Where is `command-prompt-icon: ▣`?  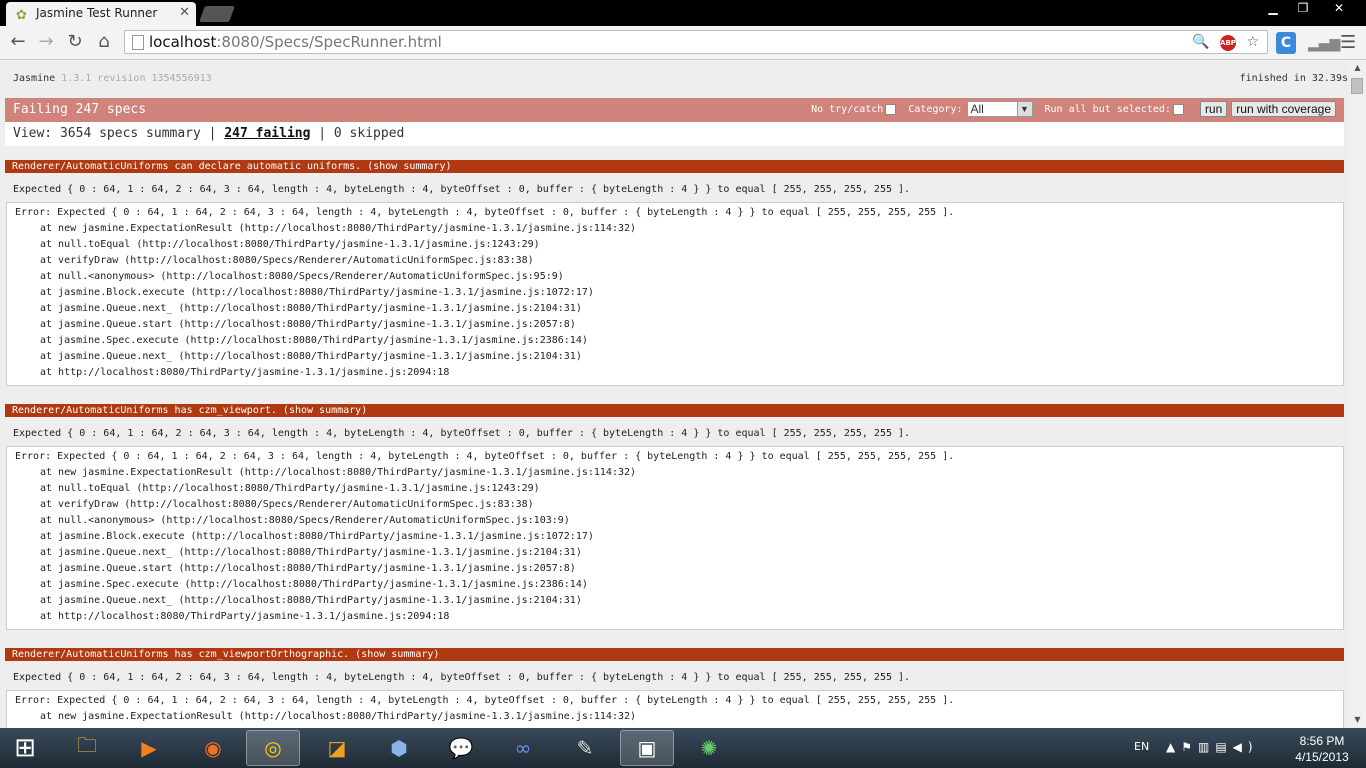 command-prompt-icon: ▣ is located at coordinates (647, 748).